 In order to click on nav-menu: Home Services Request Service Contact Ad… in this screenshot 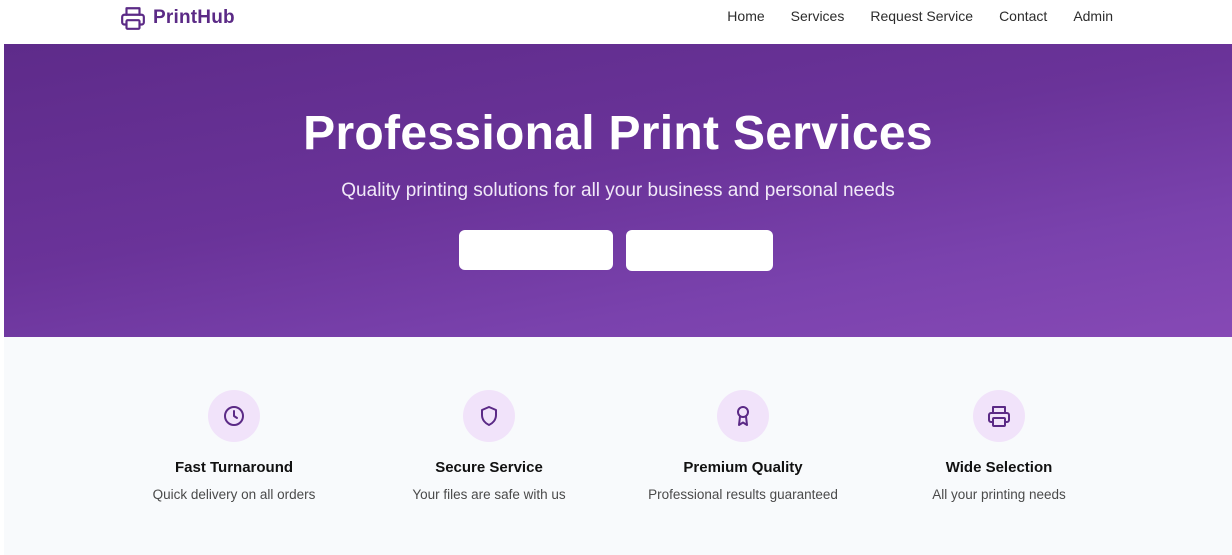, I will do `click(920, 16)`.